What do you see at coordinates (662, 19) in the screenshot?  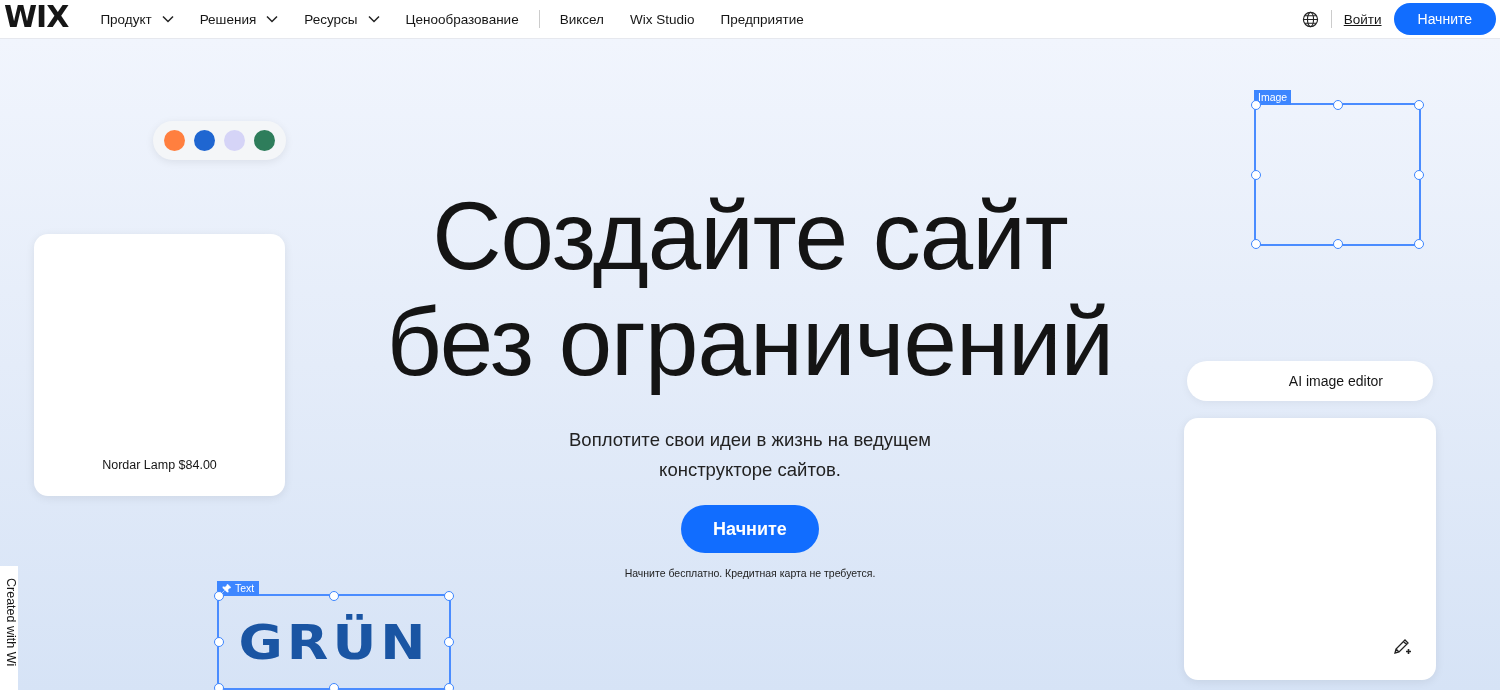 I see `nav-link: Wix Studio` at bounding box center [662, 19].